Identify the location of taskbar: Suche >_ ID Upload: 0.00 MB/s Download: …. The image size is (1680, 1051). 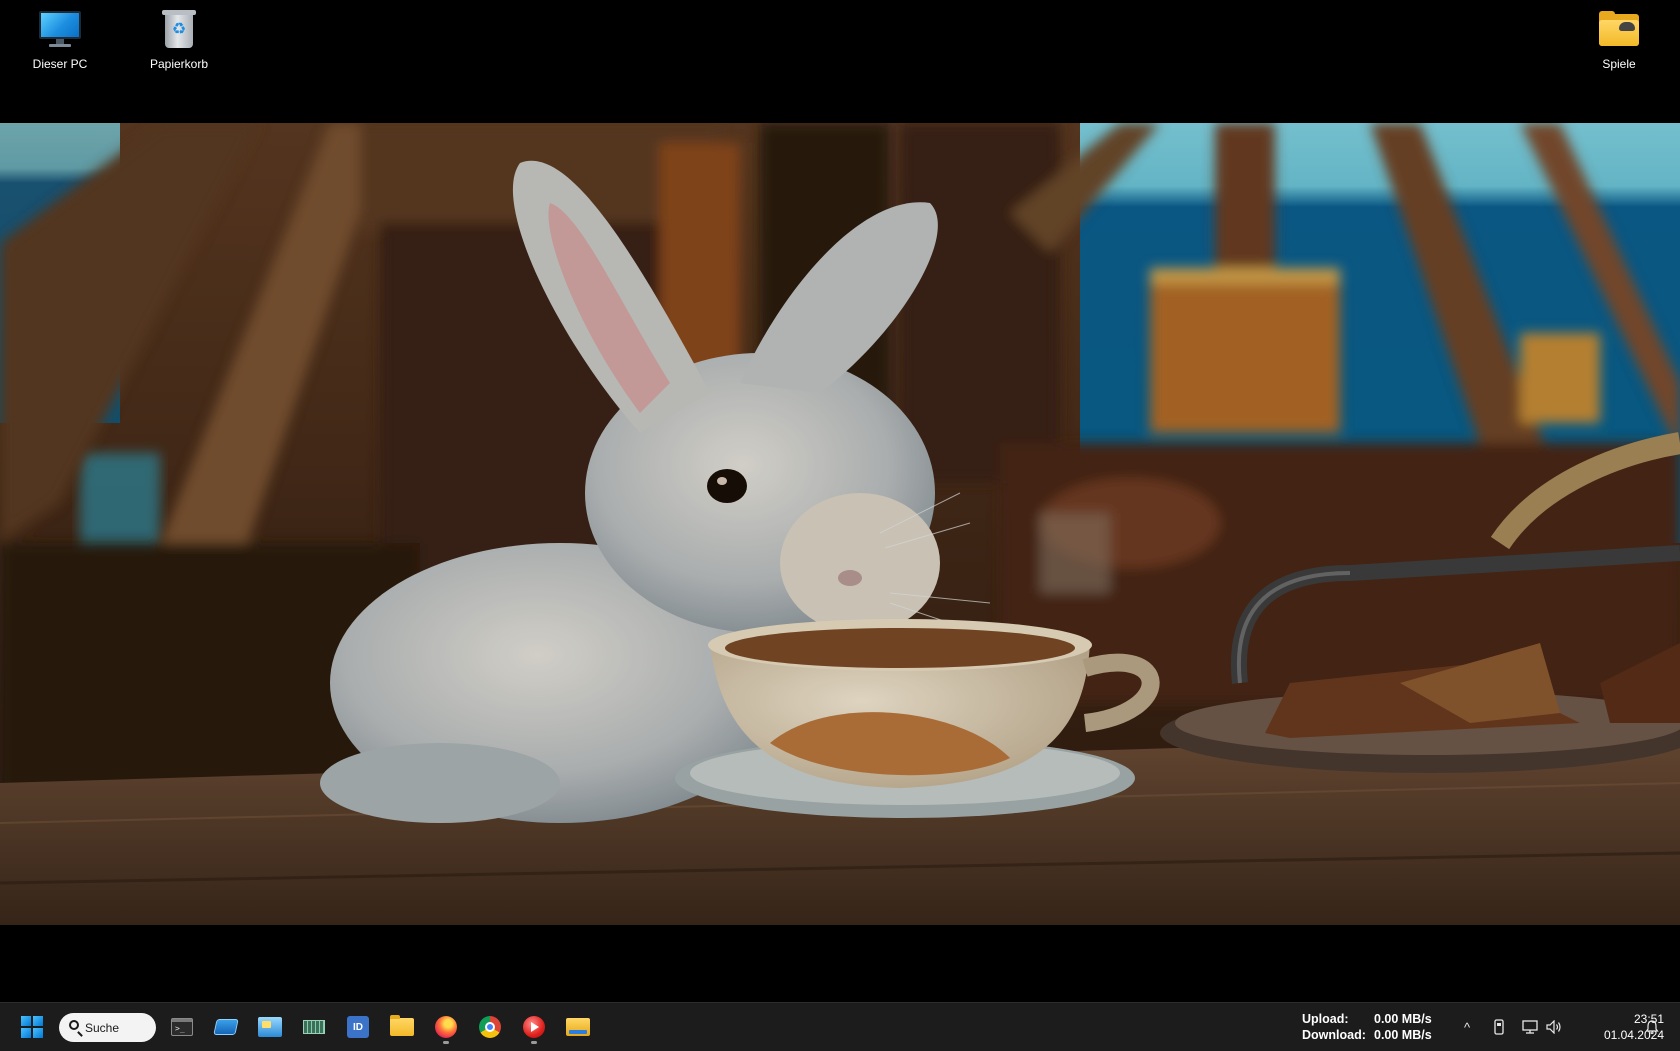
(840, 1026).